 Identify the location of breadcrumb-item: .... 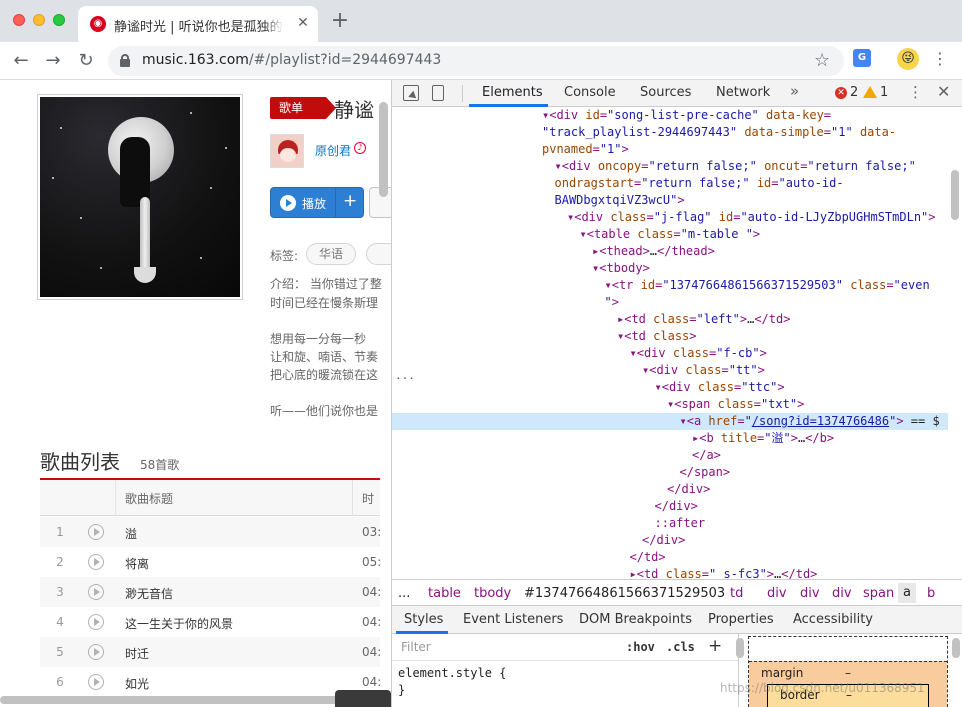
(404, 593).